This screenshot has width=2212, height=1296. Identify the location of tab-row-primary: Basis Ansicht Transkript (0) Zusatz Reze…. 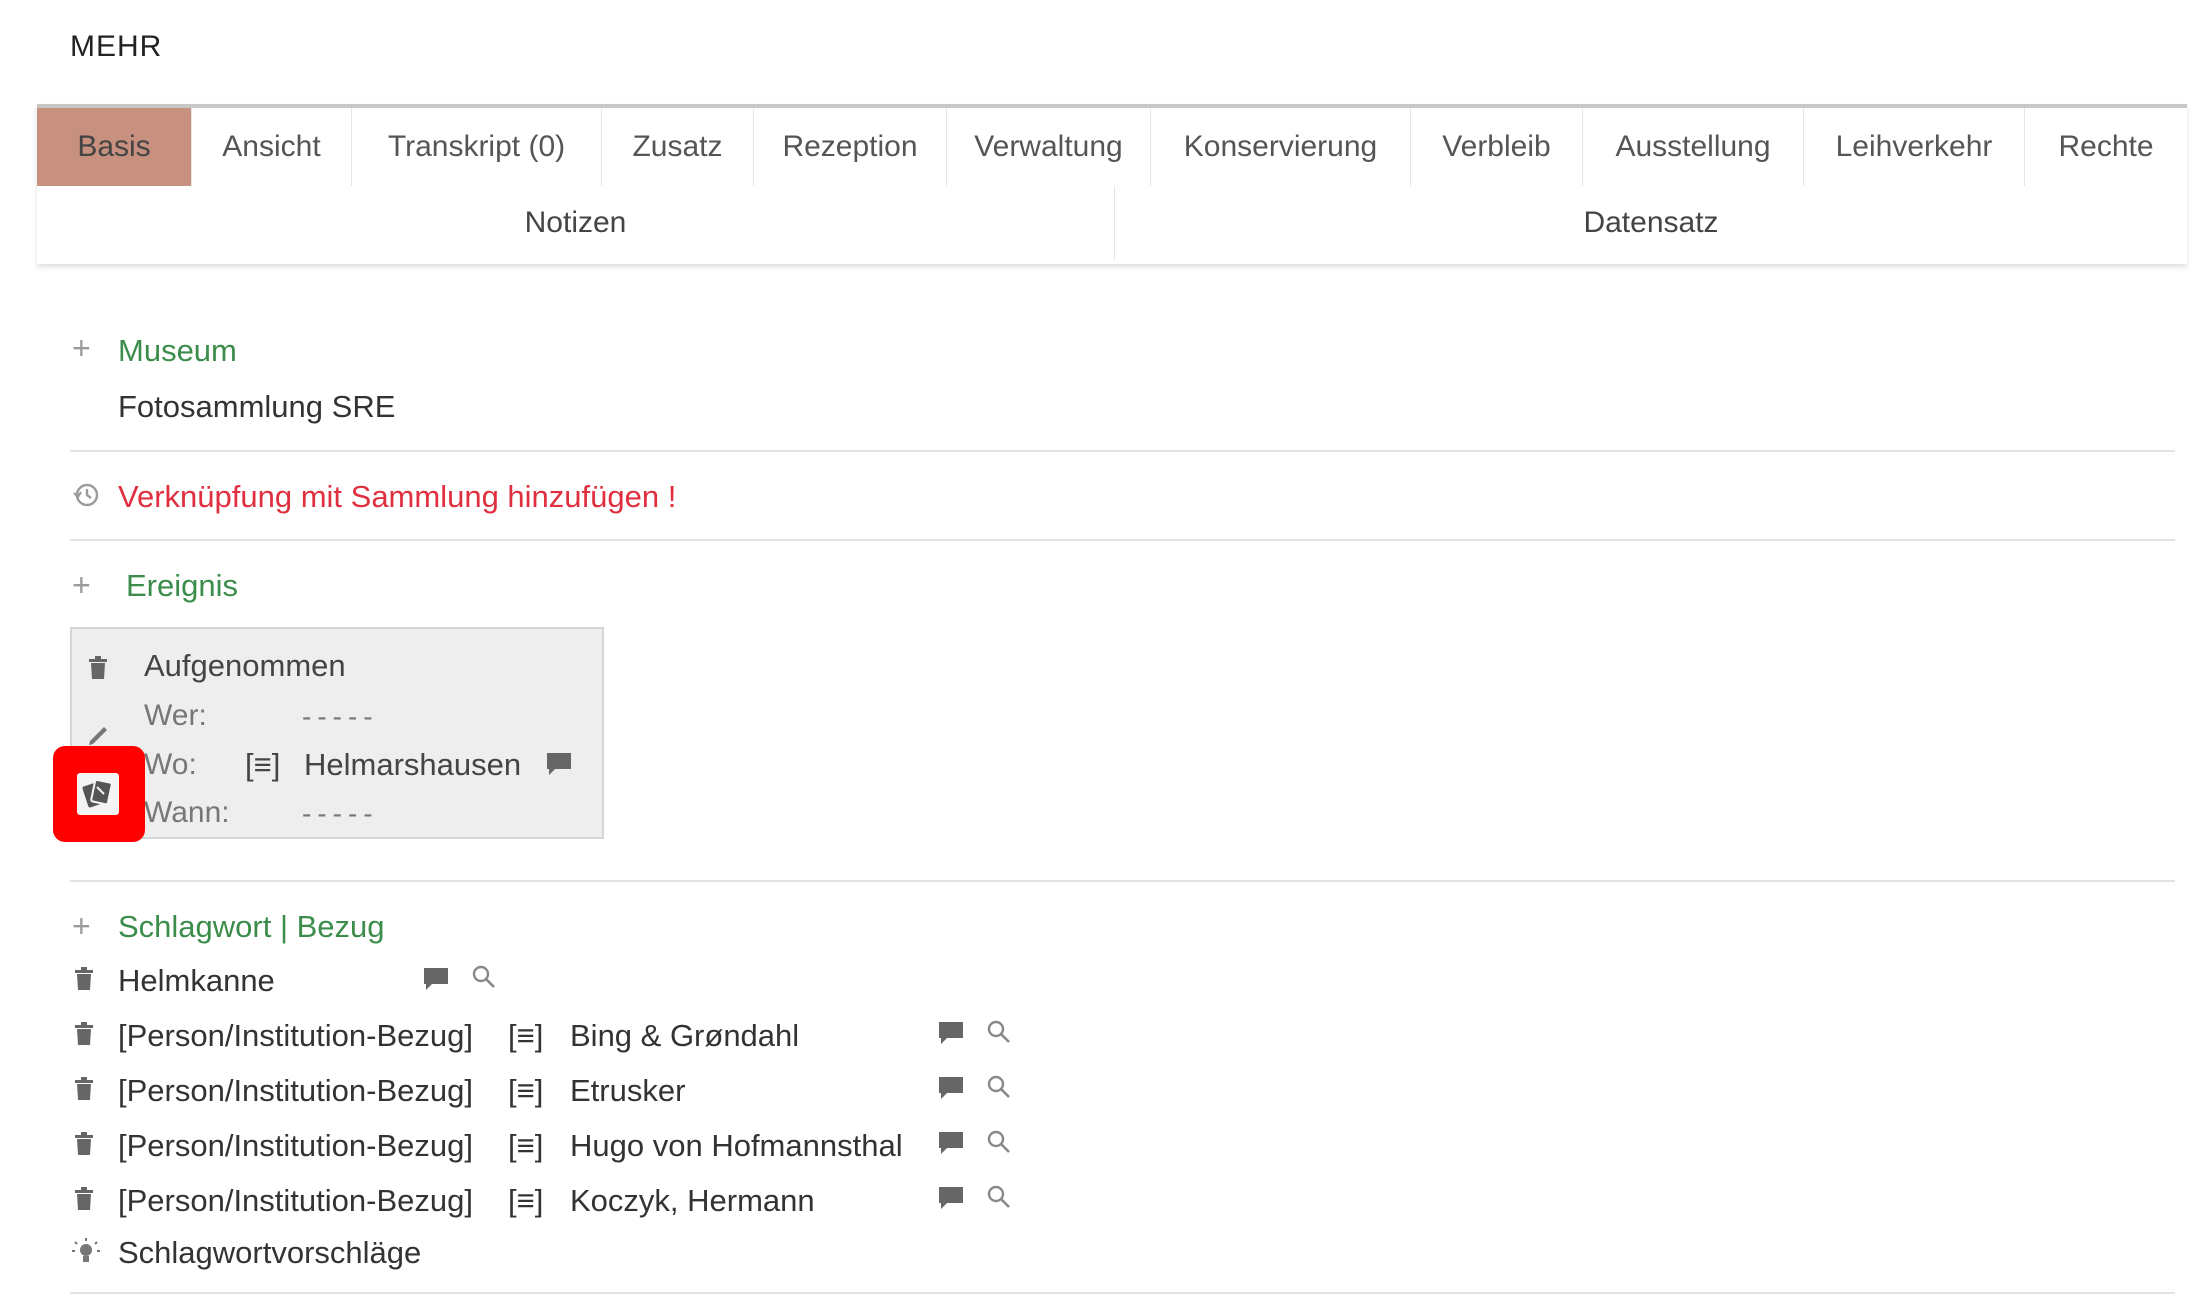
(1112, 147).